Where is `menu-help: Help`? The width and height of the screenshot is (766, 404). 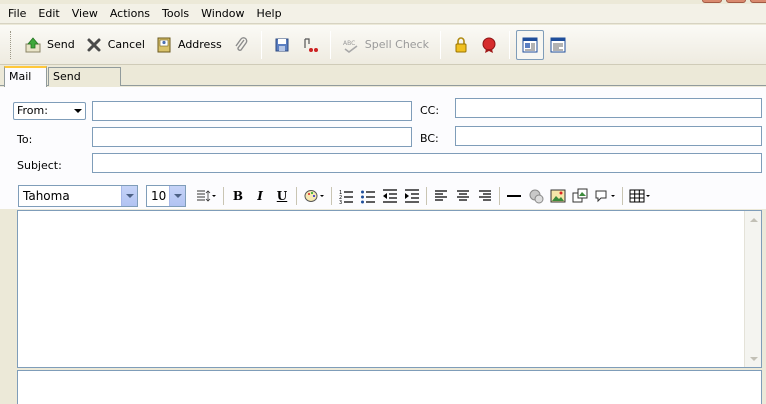
menu-help: Help is located at coordinates (269, 14).